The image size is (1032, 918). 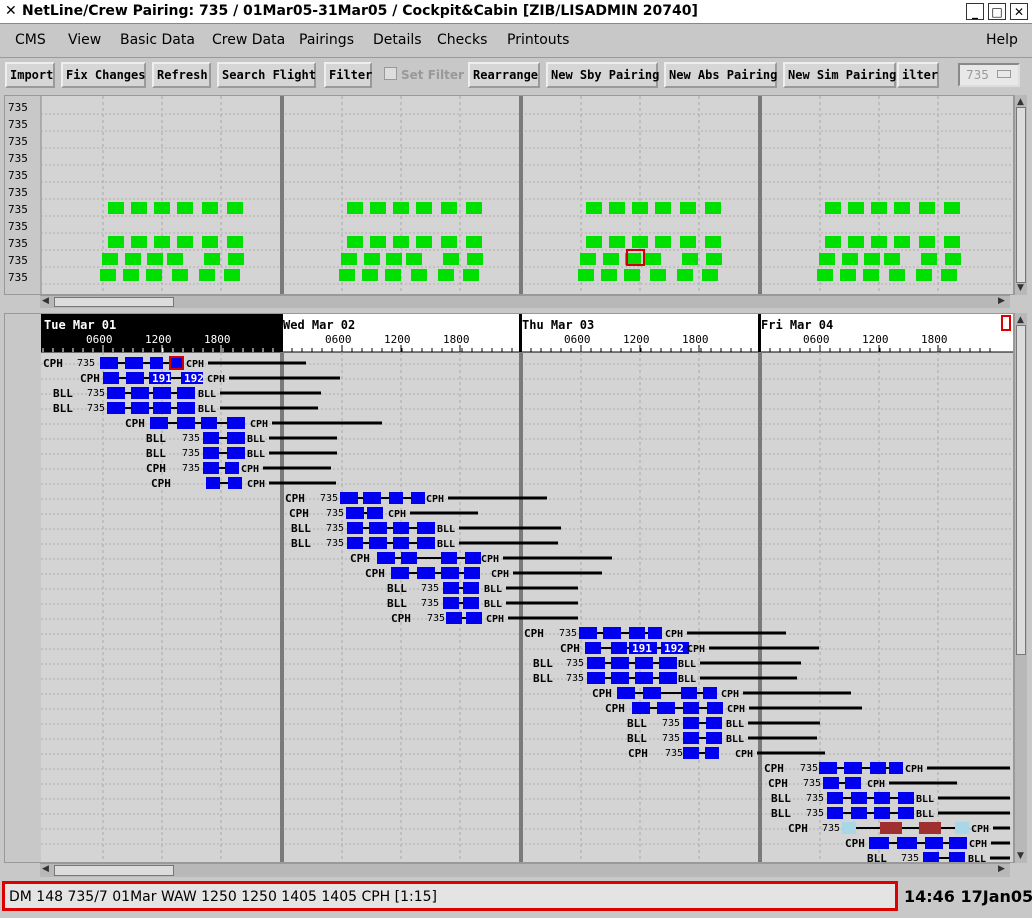 I want to click on menu-crew-data: Crew Data, so click(x=248, y=40).